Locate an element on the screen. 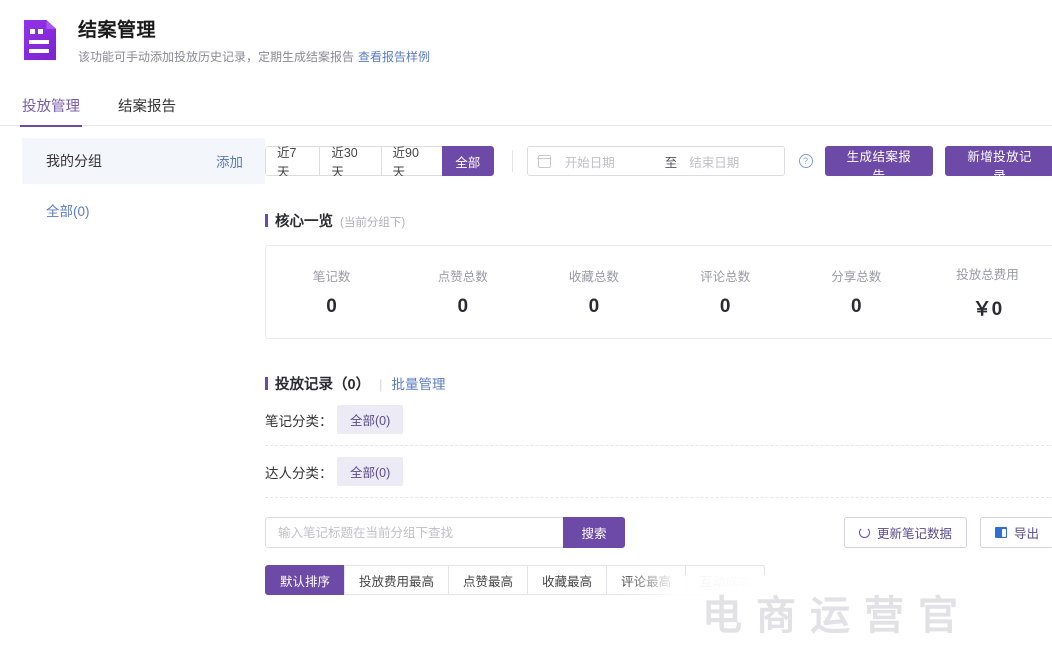 This screenshot has width=1052, height=653. preset-last-7-days: 近7天 is located at coordinates (292, 161).